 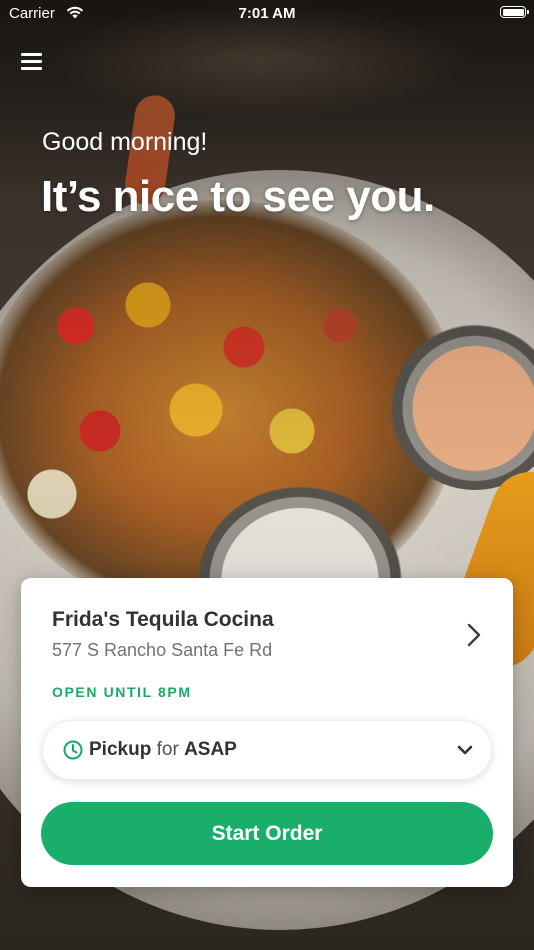 I want to click on chevron-down-icon, so click(x=465, y=750).